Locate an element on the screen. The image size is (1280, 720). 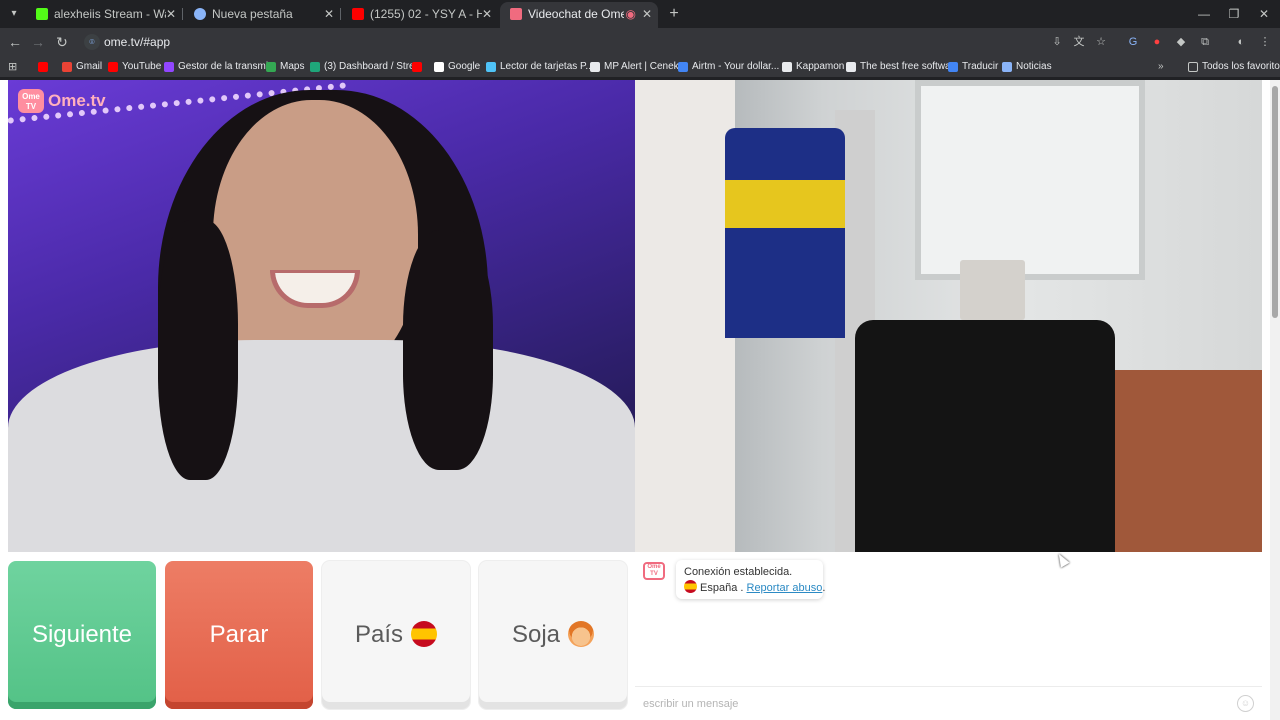
all-bookmarks-folder: Todos los favoritos is located at coordinates (1234, 67).